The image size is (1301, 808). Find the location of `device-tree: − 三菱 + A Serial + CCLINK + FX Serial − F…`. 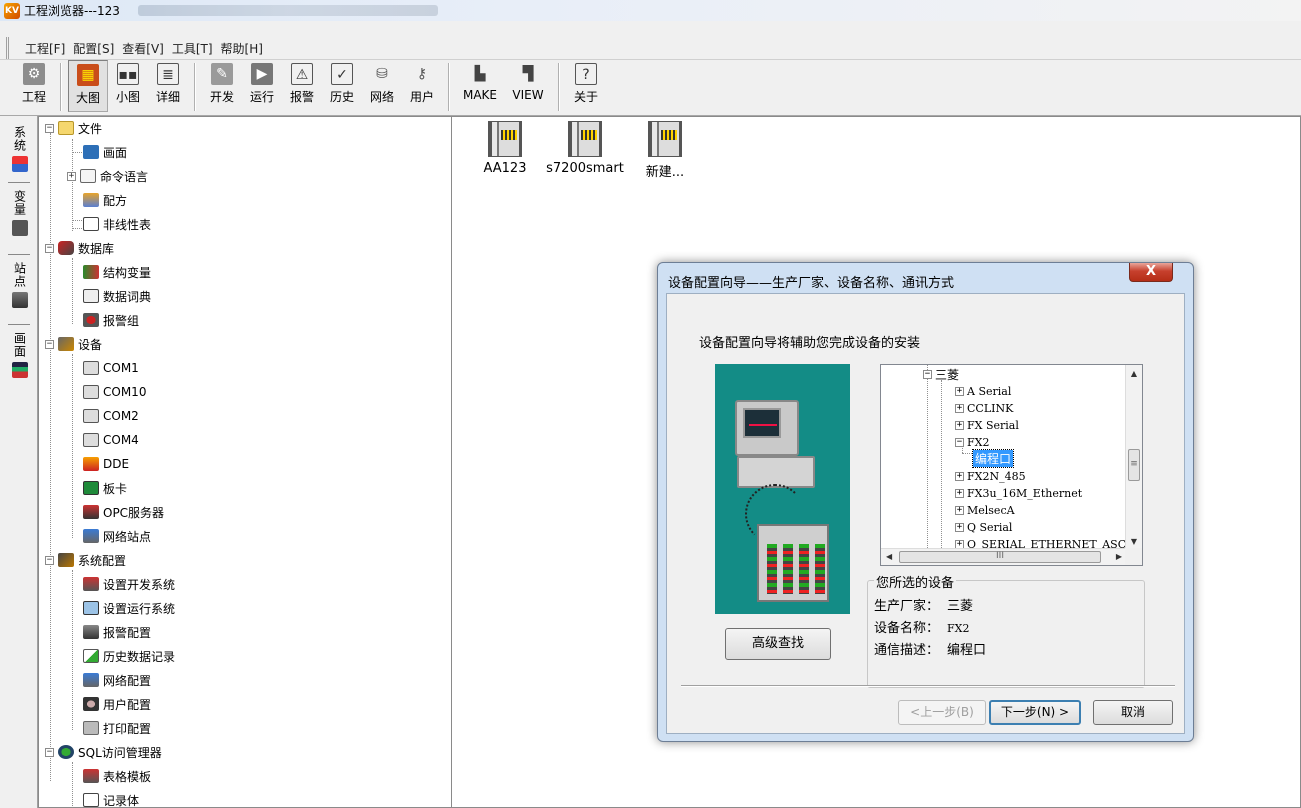

device-tree: − 三菱 + A Serial + CCLINK + FX Serial − F… is located at coordinates (1011, 465).